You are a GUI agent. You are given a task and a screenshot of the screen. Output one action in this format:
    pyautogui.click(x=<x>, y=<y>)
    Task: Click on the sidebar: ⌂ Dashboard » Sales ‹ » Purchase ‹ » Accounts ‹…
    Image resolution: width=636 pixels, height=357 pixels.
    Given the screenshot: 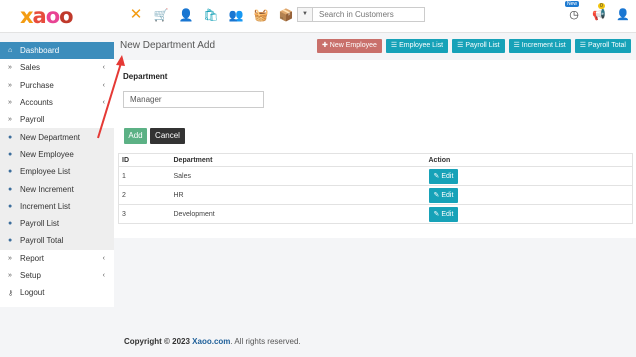 What is the action you would take?
    pyautogui.click(x=57, y=174)
    